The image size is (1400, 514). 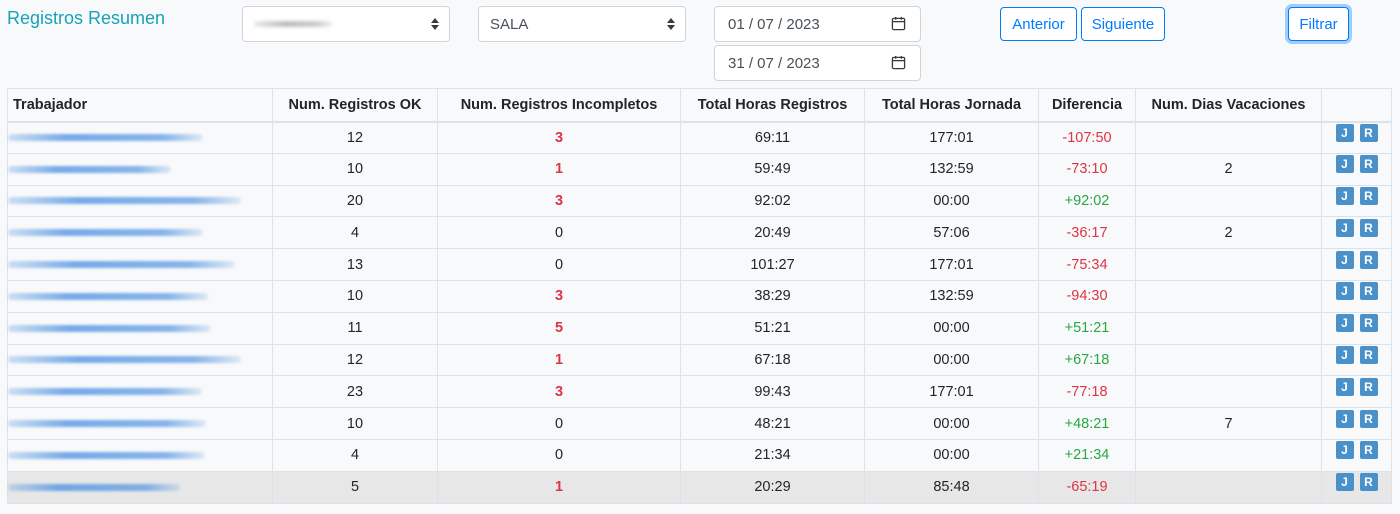 I want to click on next-button: Siguiente, so click(x=1123, y=24).